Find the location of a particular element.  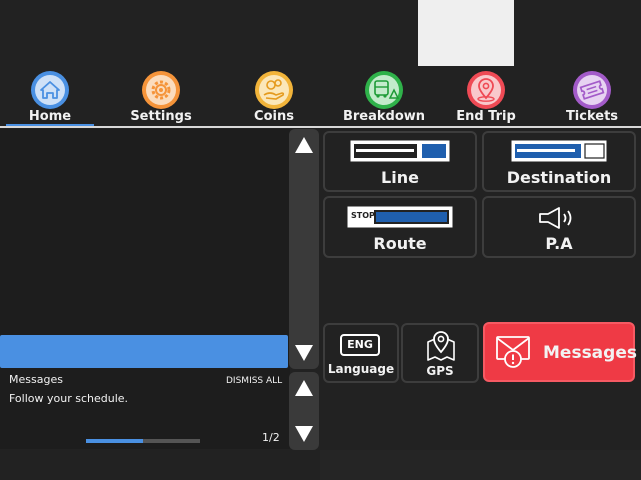

home-icon is located at coordinates (50, 90).